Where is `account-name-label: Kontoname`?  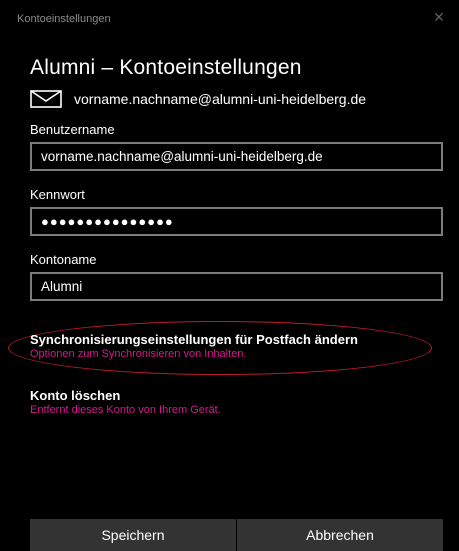 account-name-label: Kontoname is located at coordinates (63, 259).